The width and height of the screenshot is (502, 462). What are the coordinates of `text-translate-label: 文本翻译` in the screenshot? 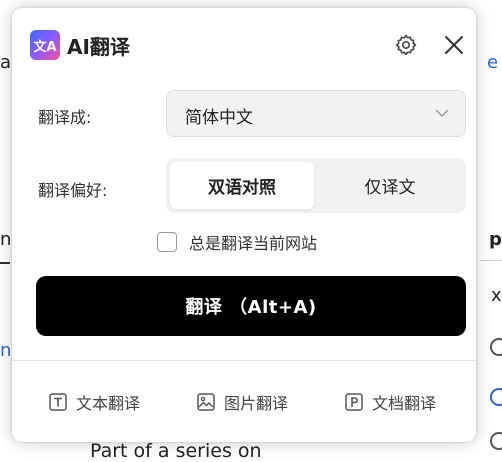 It's located at (108, 403).